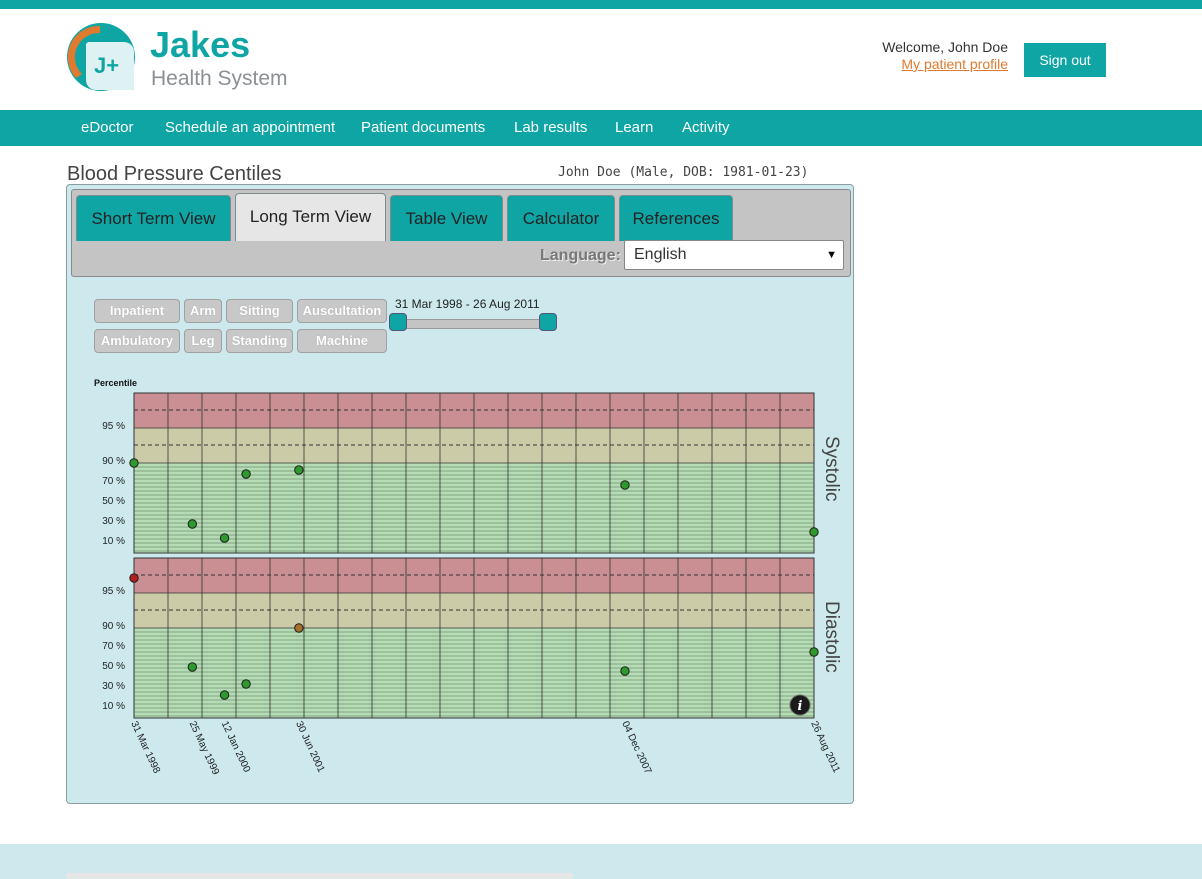 Image resolution: width=1202 pixels, height=879 pixels. I want to click on brand-name: Jakes, so click(200, 44).